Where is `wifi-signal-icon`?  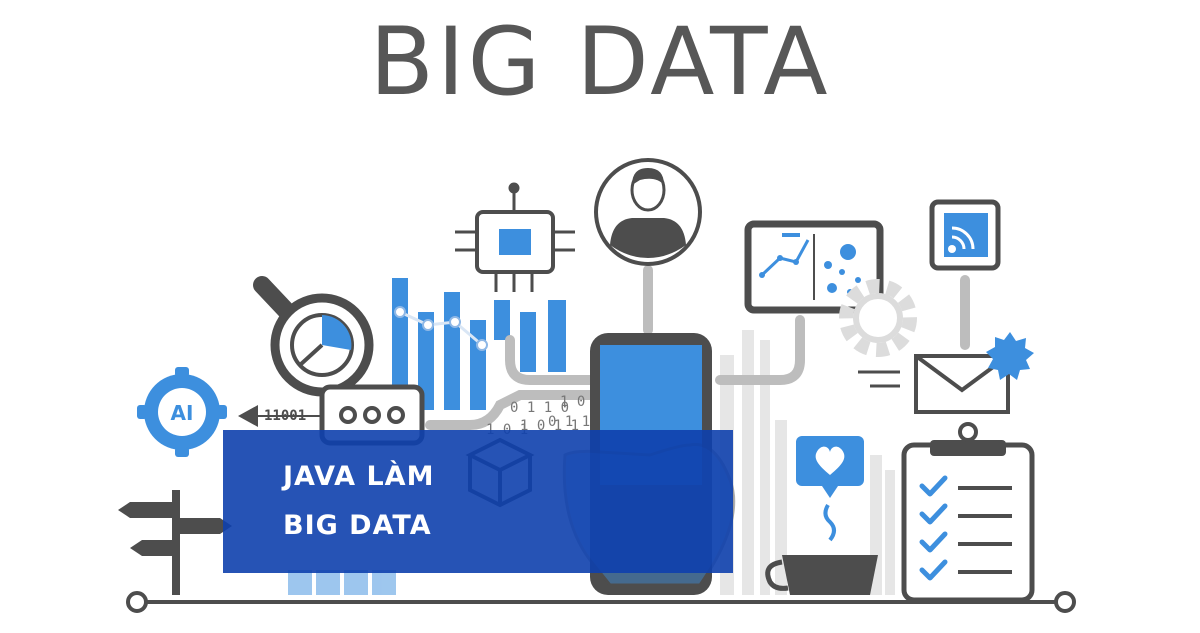 wifi-signal-icon is located at coordinates (965, 235).